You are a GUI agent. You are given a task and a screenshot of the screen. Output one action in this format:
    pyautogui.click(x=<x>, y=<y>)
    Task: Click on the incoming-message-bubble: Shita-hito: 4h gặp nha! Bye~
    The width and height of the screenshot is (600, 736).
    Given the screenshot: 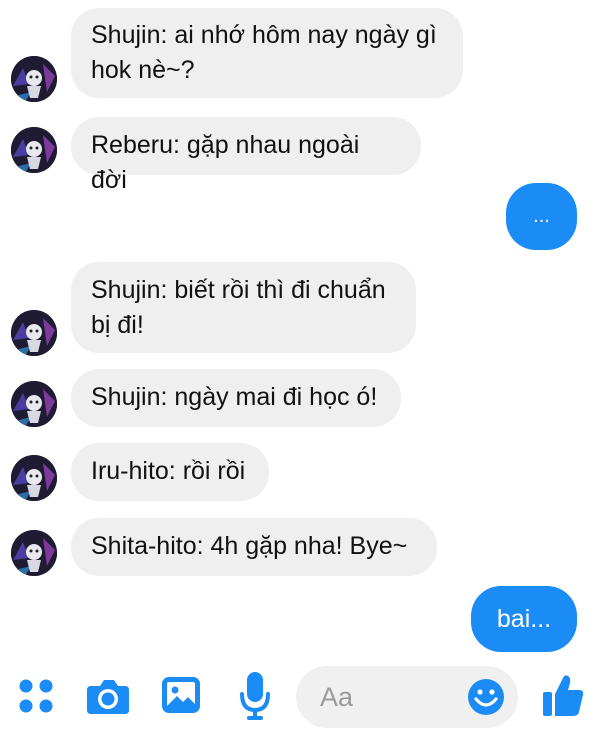 What is the action you would take?
    pyautogui.click(x=254, y=547)
    